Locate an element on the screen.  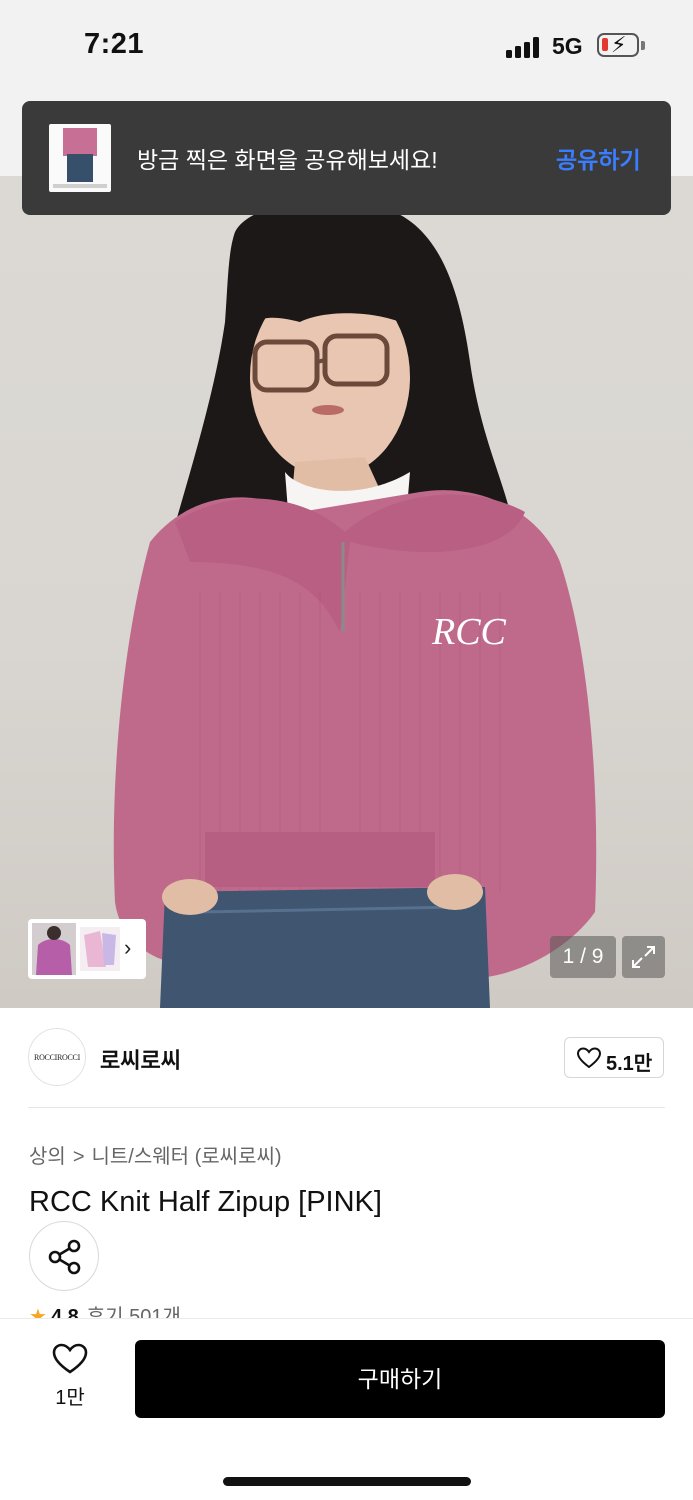
status-bar: 7:21 5G ⚡ is located at coordinates (346, 46).